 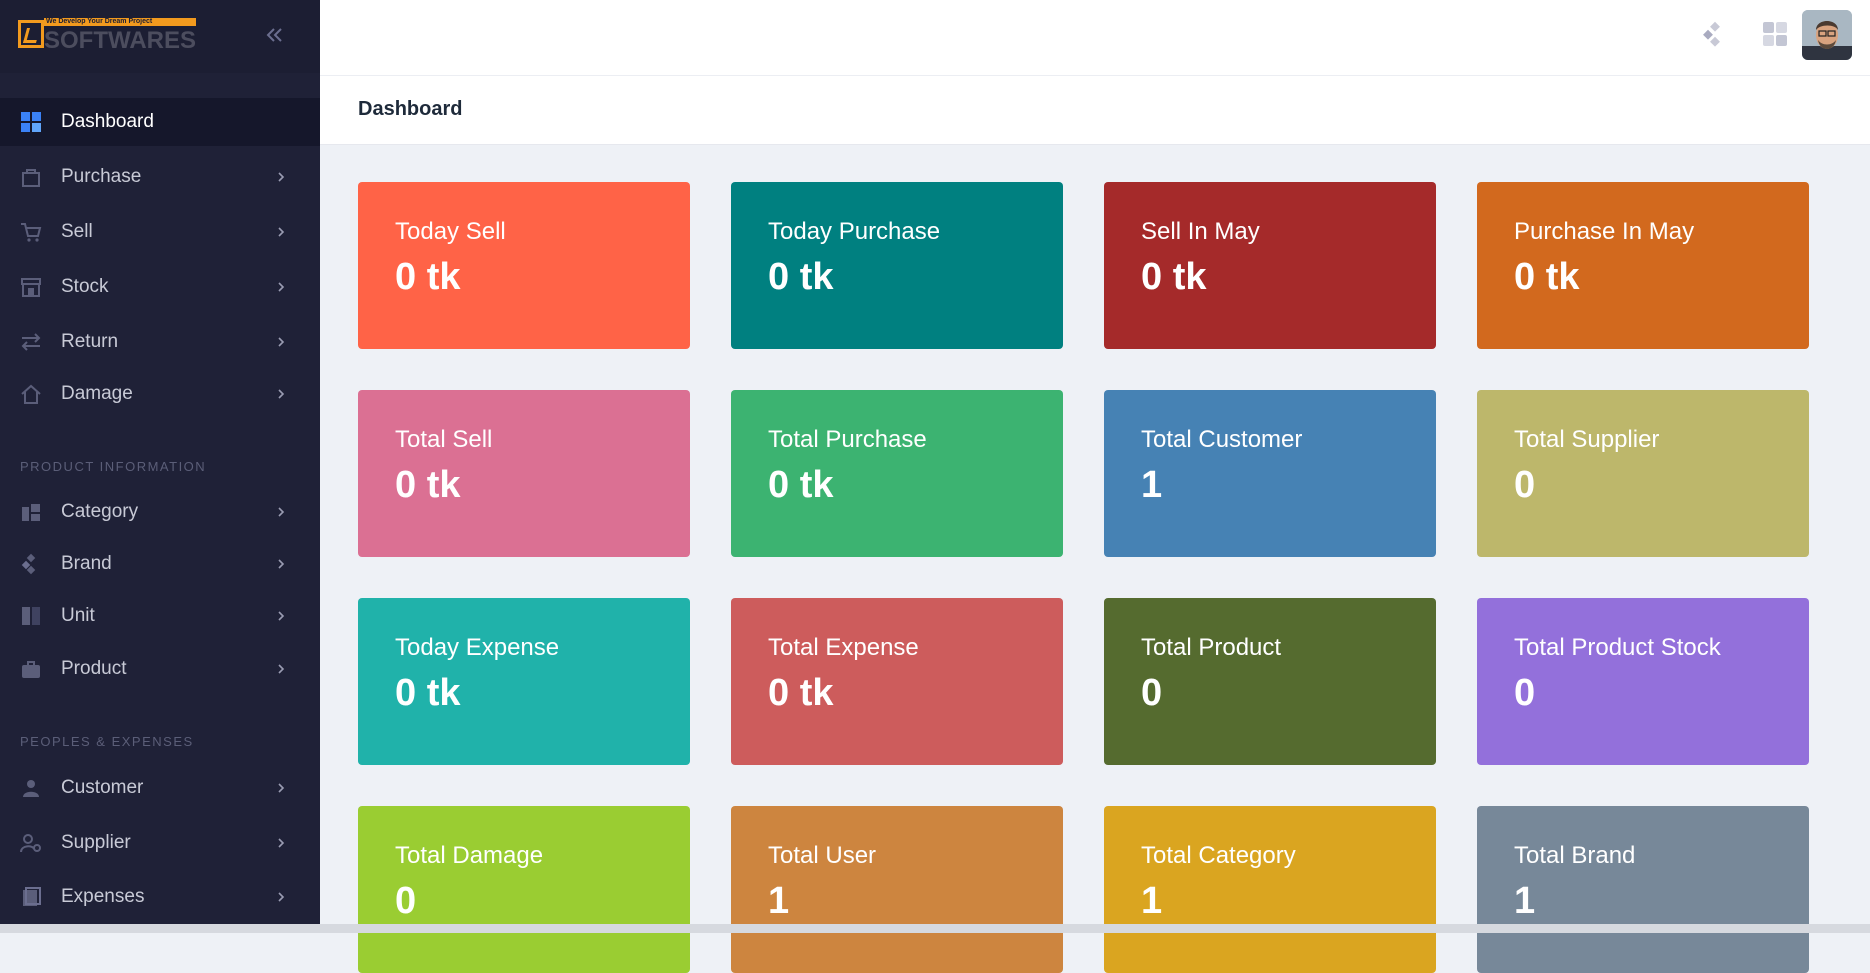 What do you see at coordinates (897, 681) in the screenshot?
I see `stat-card: Total Expense 0 tk` at bounding box center [897, 681].